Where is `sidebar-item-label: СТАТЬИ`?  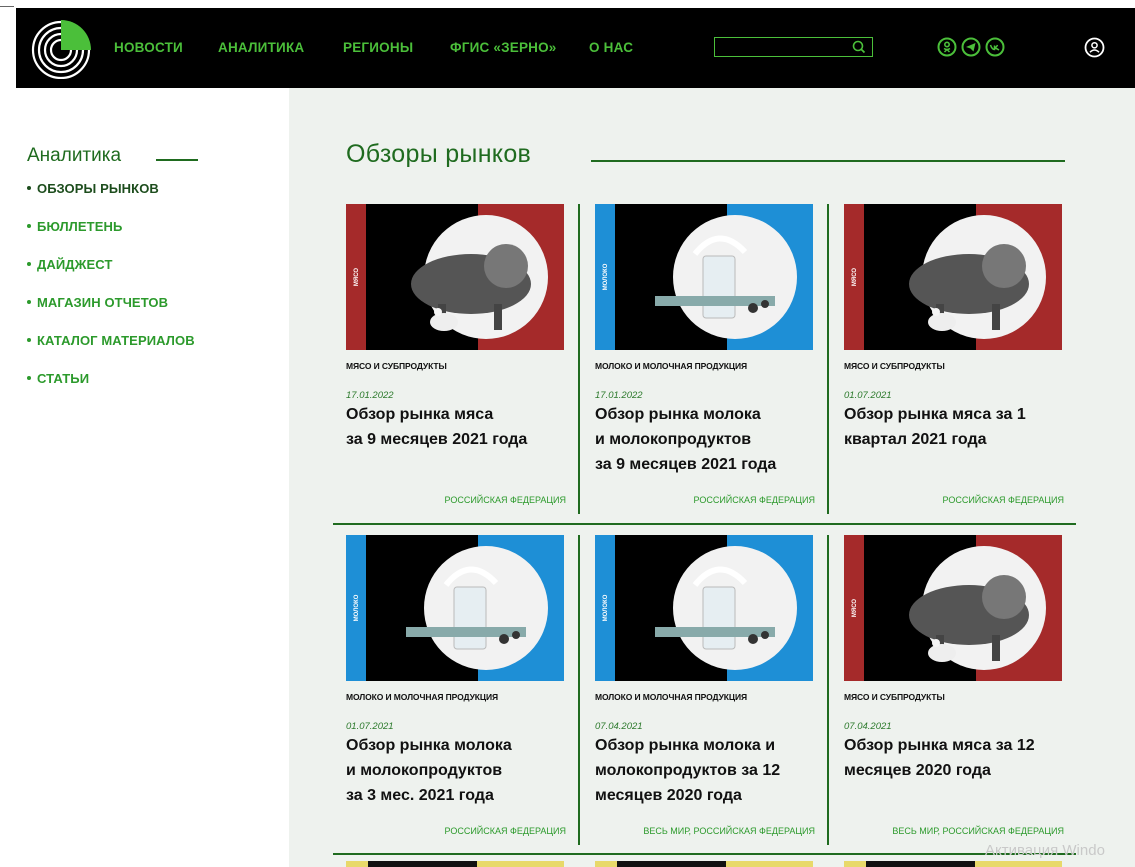 sidebar-item-label: СТАТЬИ is located at coordinates (63, 378).